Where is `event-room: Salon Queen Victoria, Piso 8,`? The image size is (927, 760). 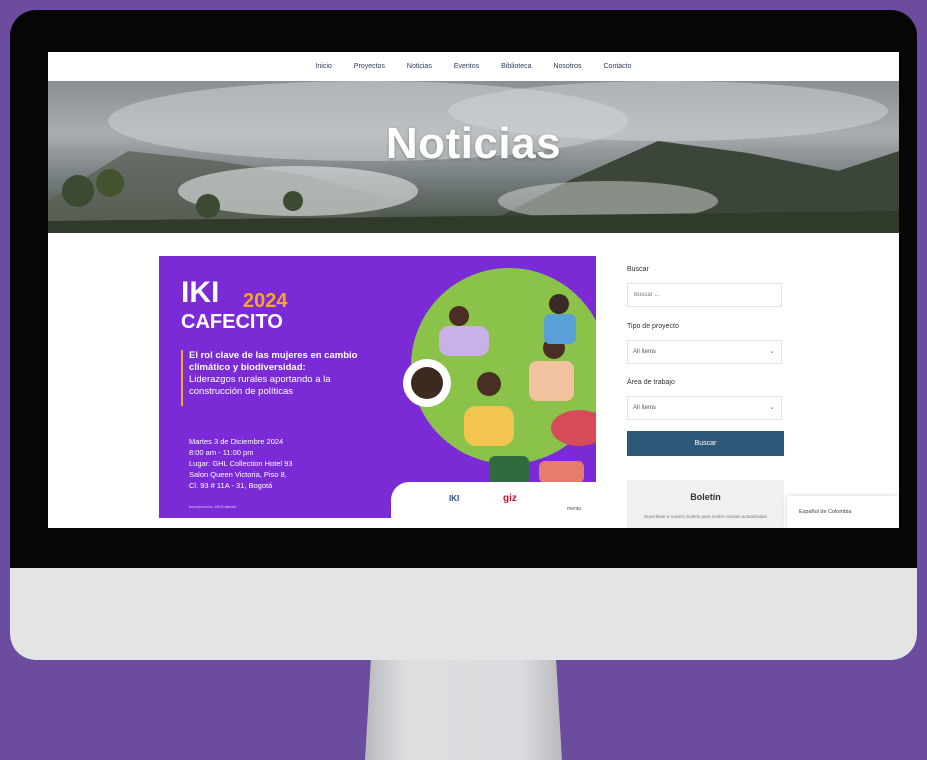
event-room: Salon Queen Victoria, Piso 8, is located at coordinates (238, 474).